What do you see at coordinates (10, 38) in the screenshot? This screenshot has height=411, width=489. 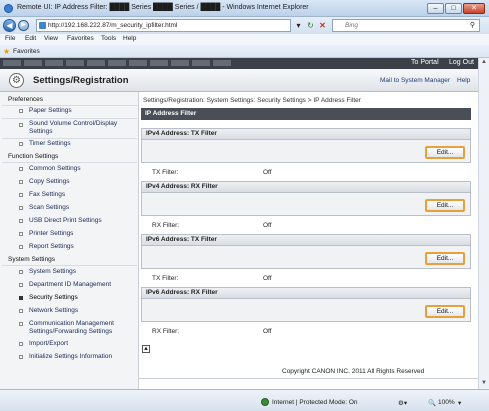 I see `menu-file: File` at bounding box center [10, 38].